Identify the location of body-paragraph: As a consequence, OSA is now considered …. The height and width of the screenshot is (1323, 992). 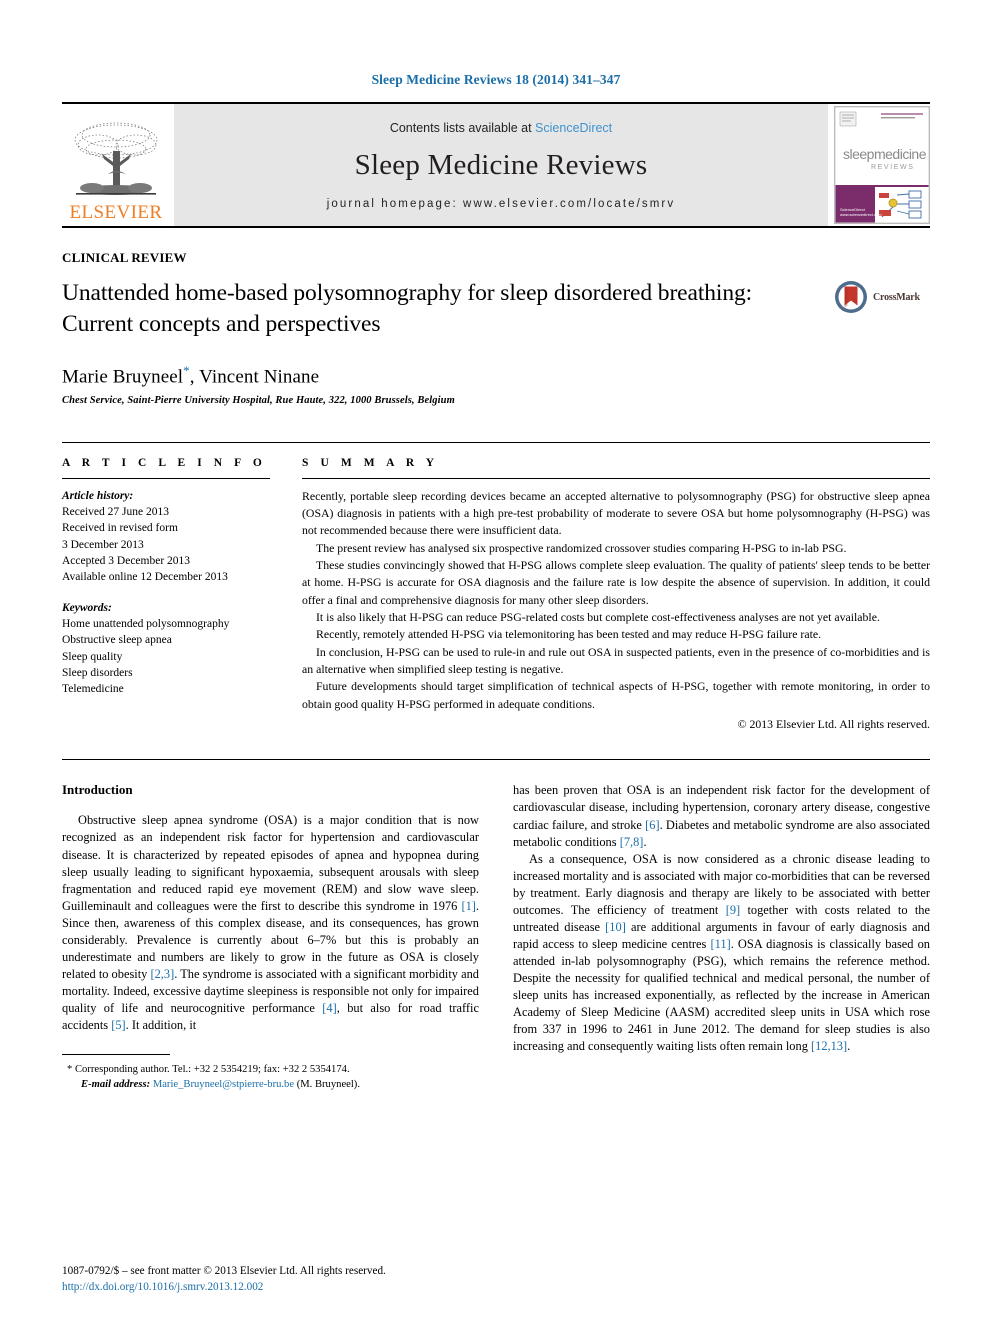
(722, 952).